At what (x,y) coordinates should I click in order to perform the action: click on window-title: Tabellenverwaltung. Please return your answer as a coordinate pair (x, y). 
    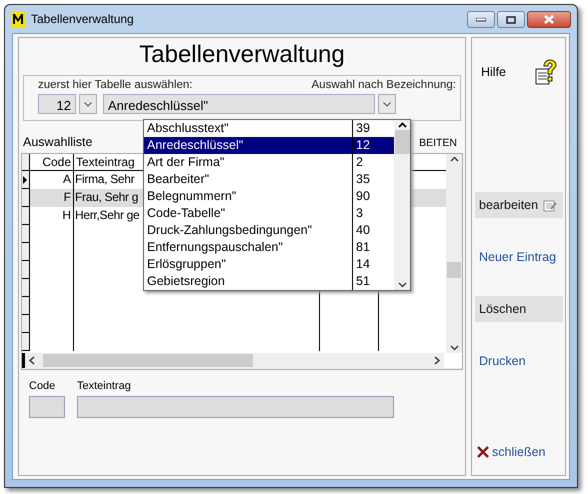
    Looking at the image, I should click on (83, 19).